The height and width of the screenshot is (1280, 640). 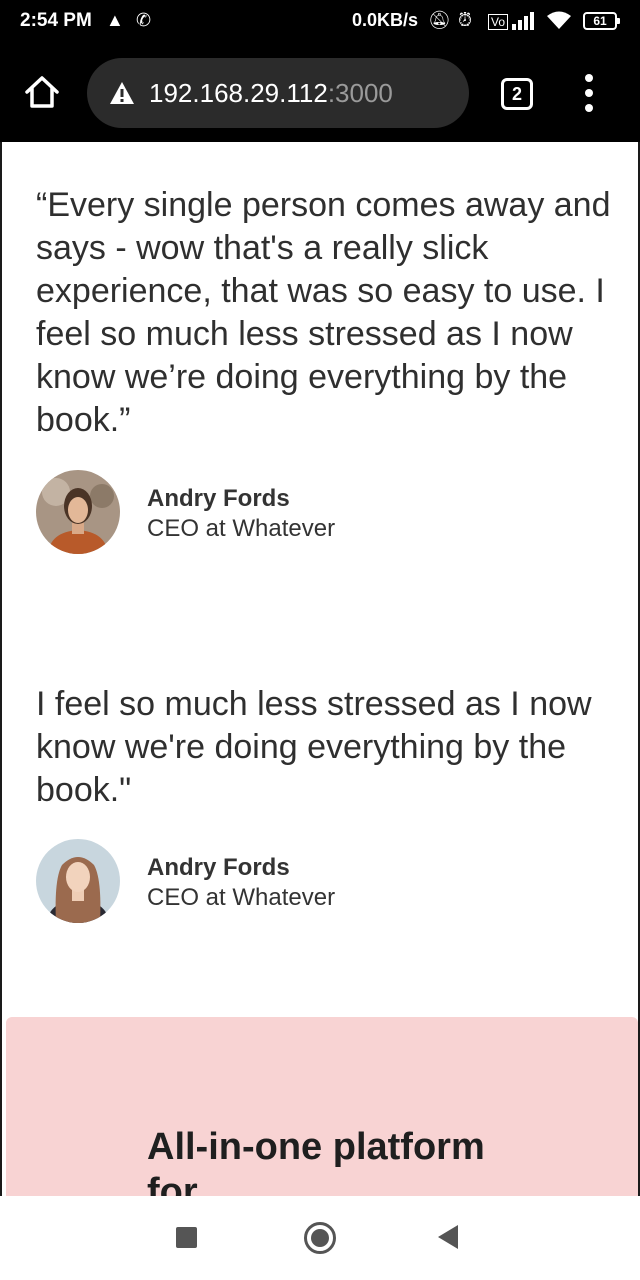 I want to click on url-host: 192.168.29.112, so click(x=238, y=93).